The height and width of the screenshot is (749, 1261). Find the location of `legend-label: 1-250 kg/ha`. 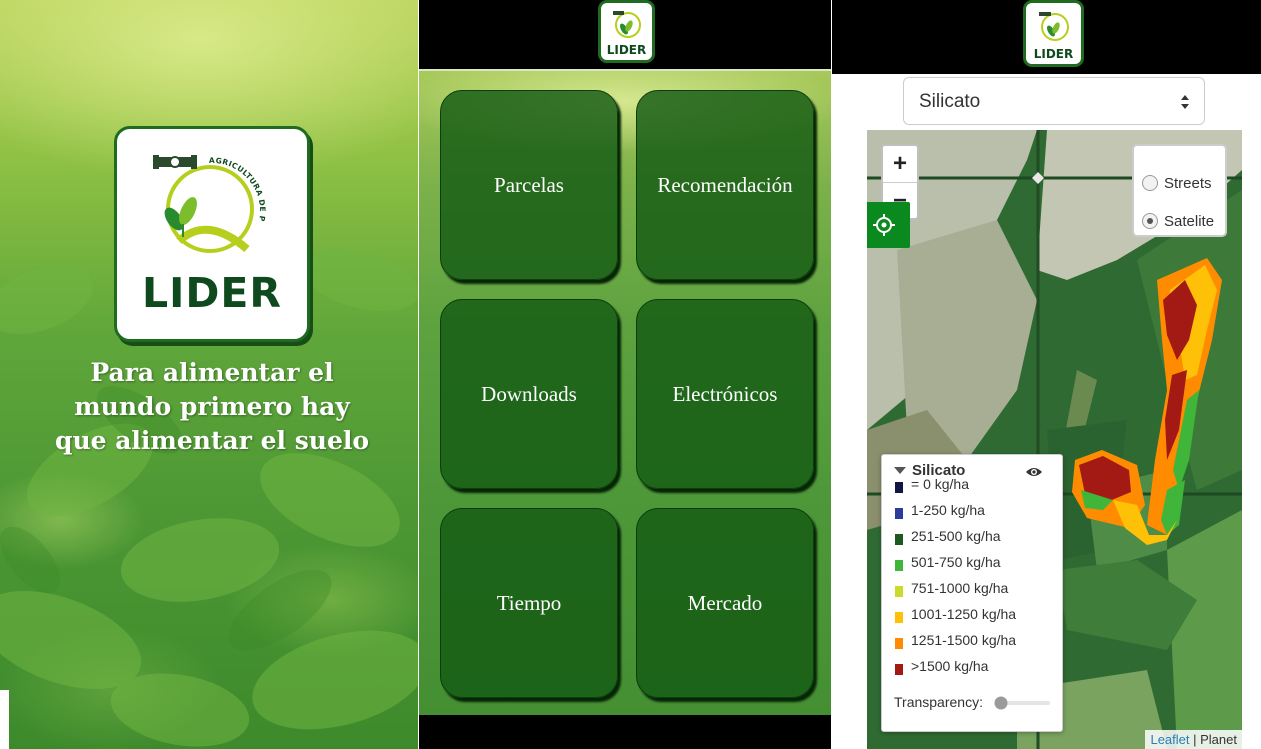

legend-label: 1-250 kg/ha is located at coordinates (948, 510).